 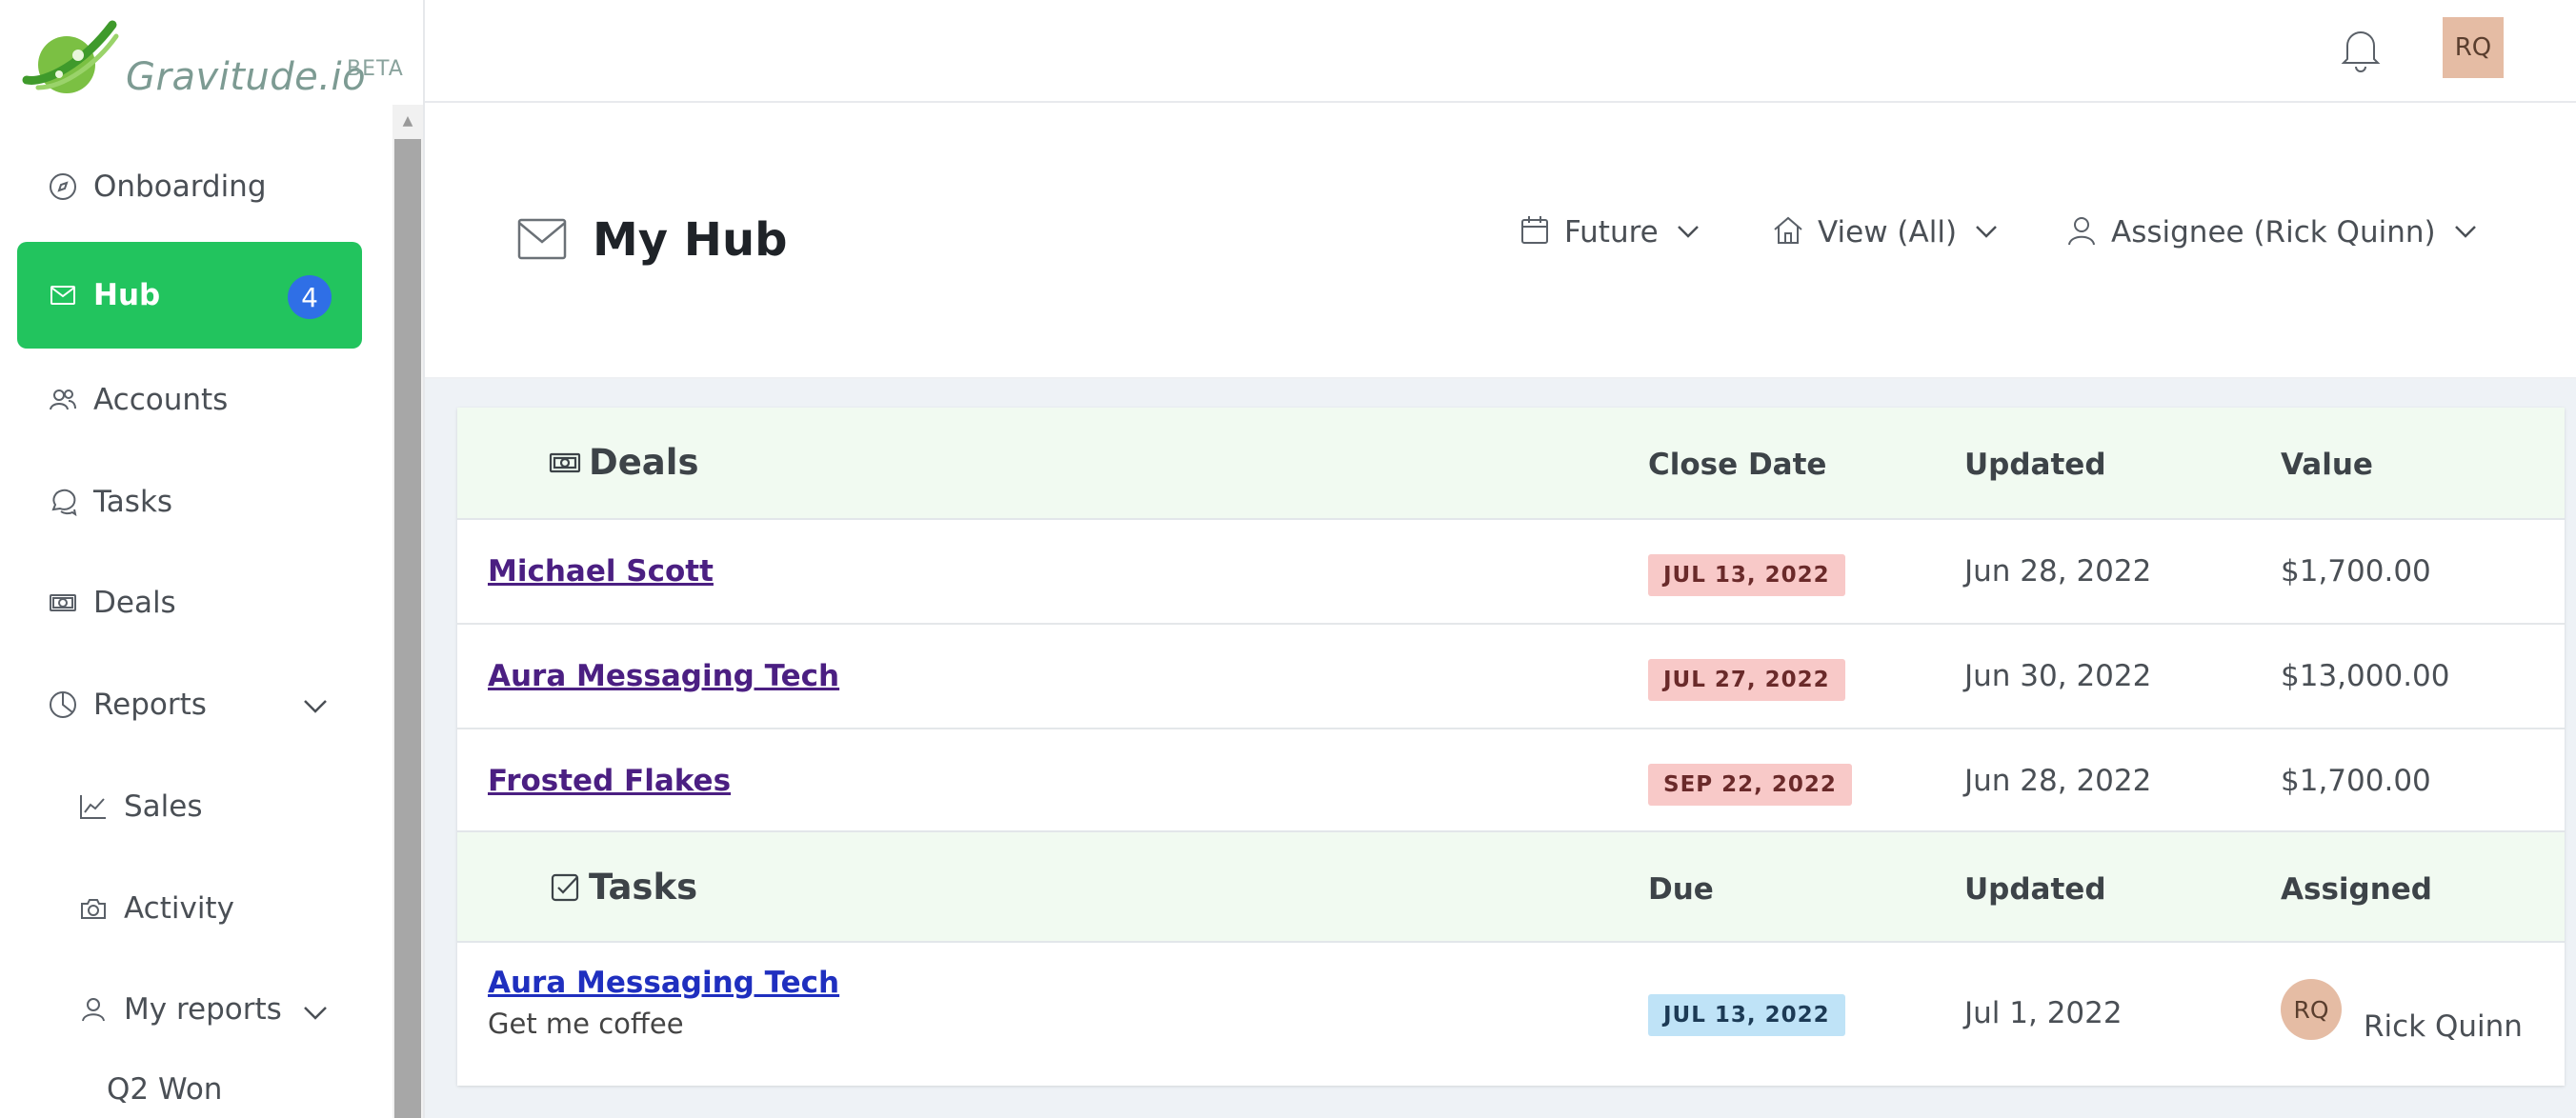 I want to click on assignee-avatar: RQ, so click(x=2311, y=1010).